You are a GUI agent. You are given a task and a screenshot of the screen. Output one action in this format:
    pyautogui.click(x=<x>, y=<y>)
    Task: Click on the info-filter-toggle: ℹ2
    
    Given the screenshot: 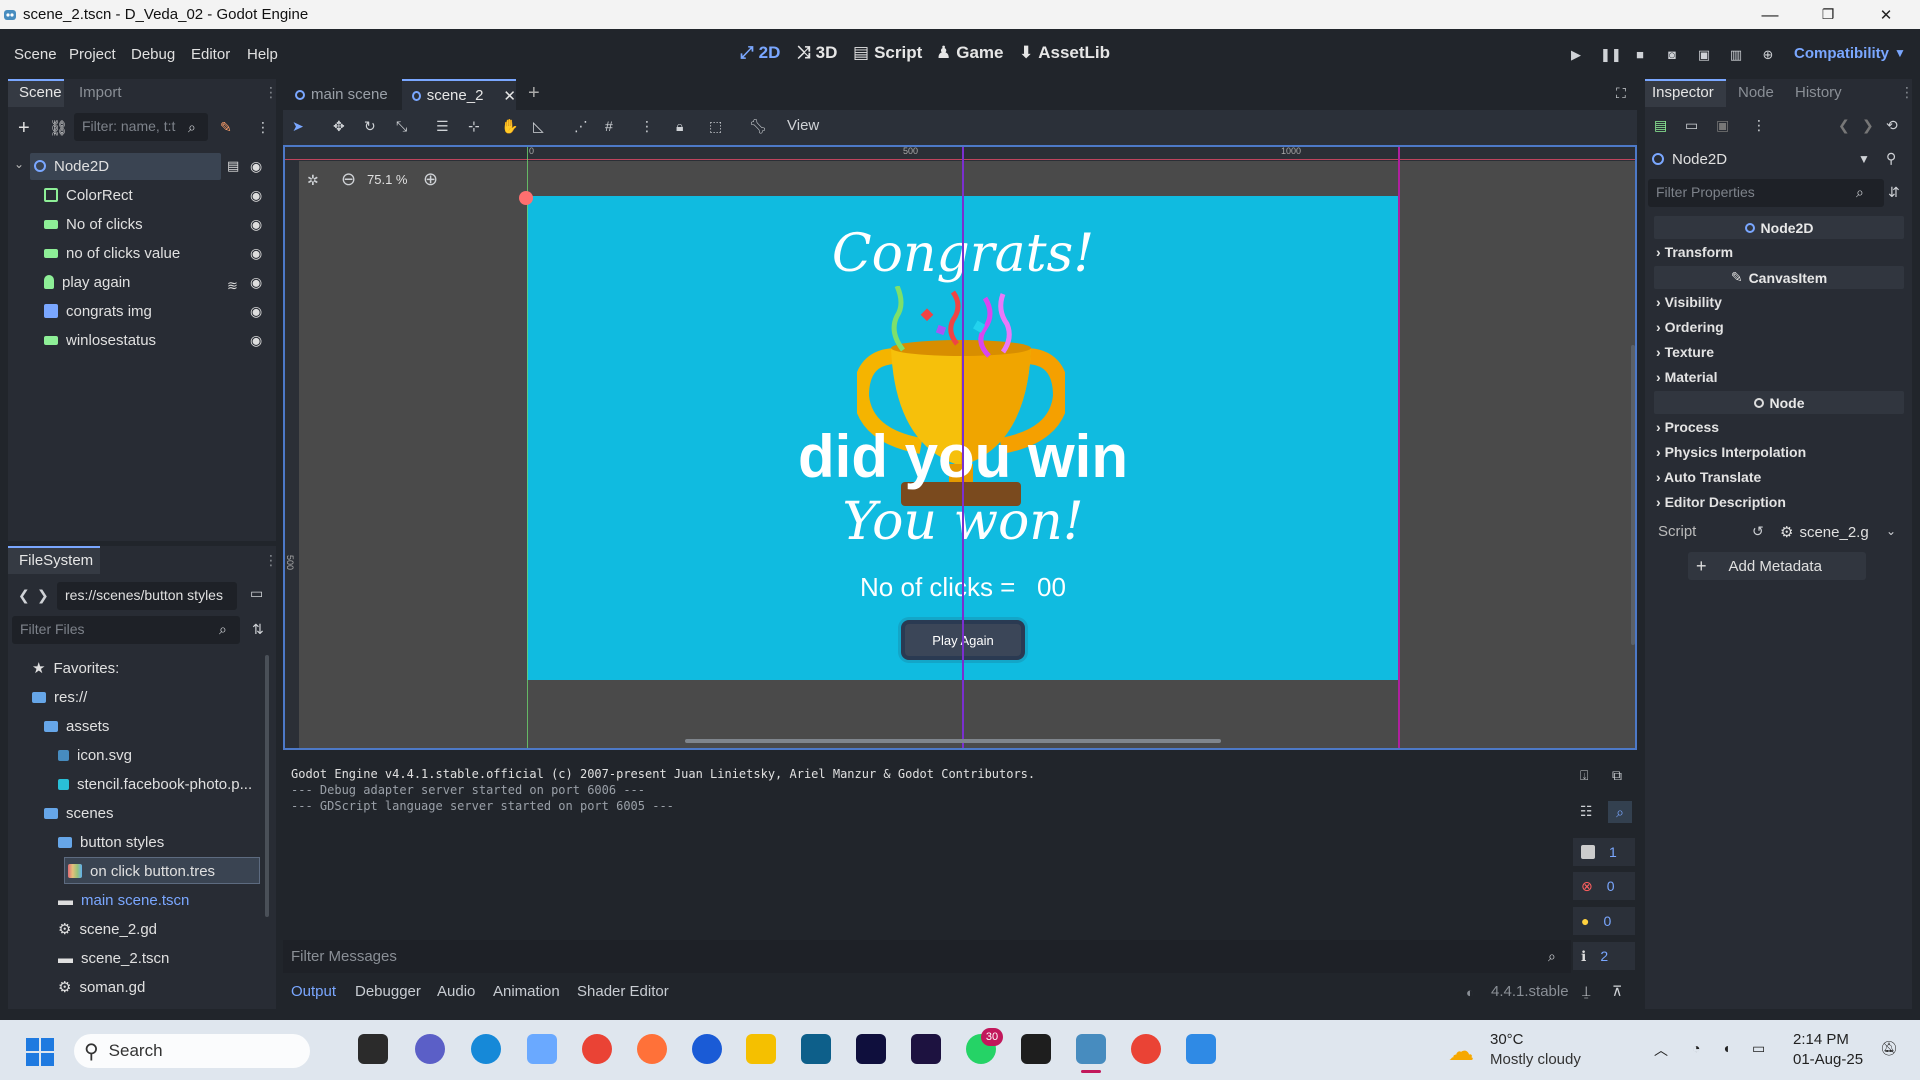 What is the action you would take?
    pyautogui.click(x=1604, y=956)
    